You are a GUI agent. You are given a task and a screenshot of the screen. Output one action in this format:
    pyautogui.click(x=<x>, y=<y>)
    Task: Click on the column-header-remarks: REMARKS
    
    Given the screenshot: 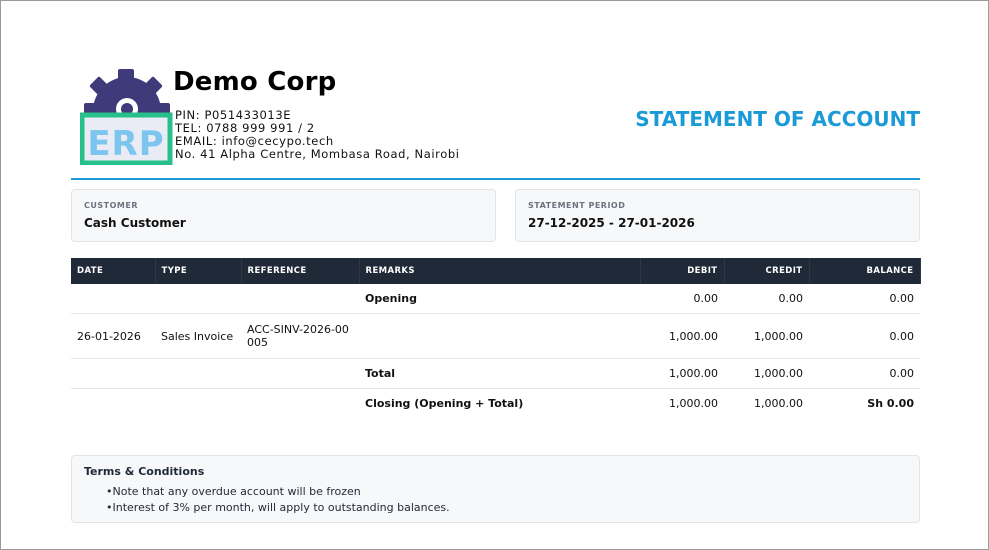 What is the action you would take?
    pyautogui.click(x=500, y=271)
    